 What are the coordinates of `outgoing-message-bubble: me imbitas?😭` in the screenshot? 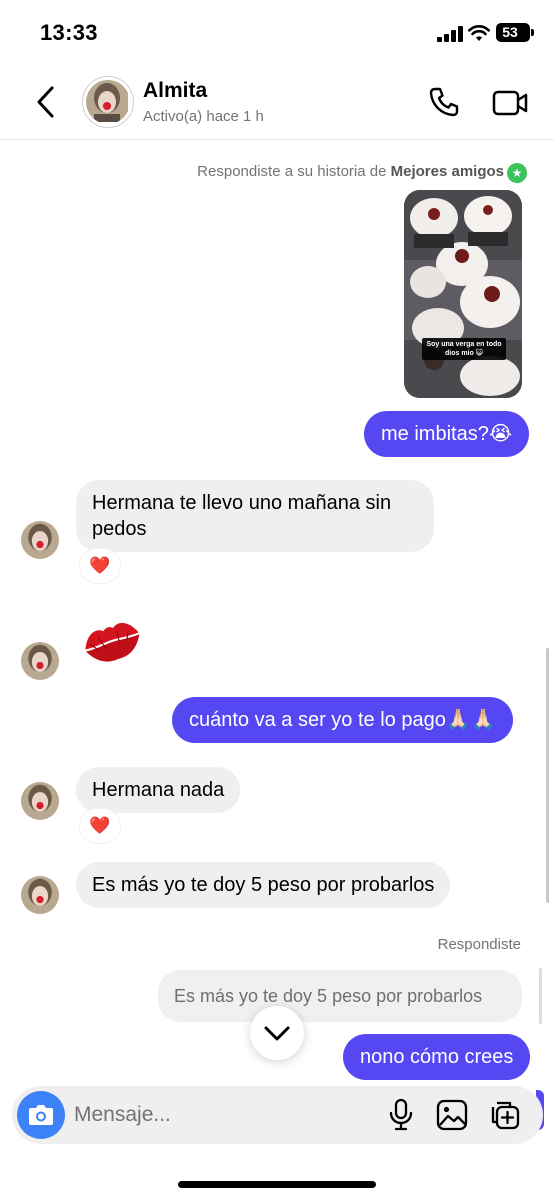 It's located at (447, 434).